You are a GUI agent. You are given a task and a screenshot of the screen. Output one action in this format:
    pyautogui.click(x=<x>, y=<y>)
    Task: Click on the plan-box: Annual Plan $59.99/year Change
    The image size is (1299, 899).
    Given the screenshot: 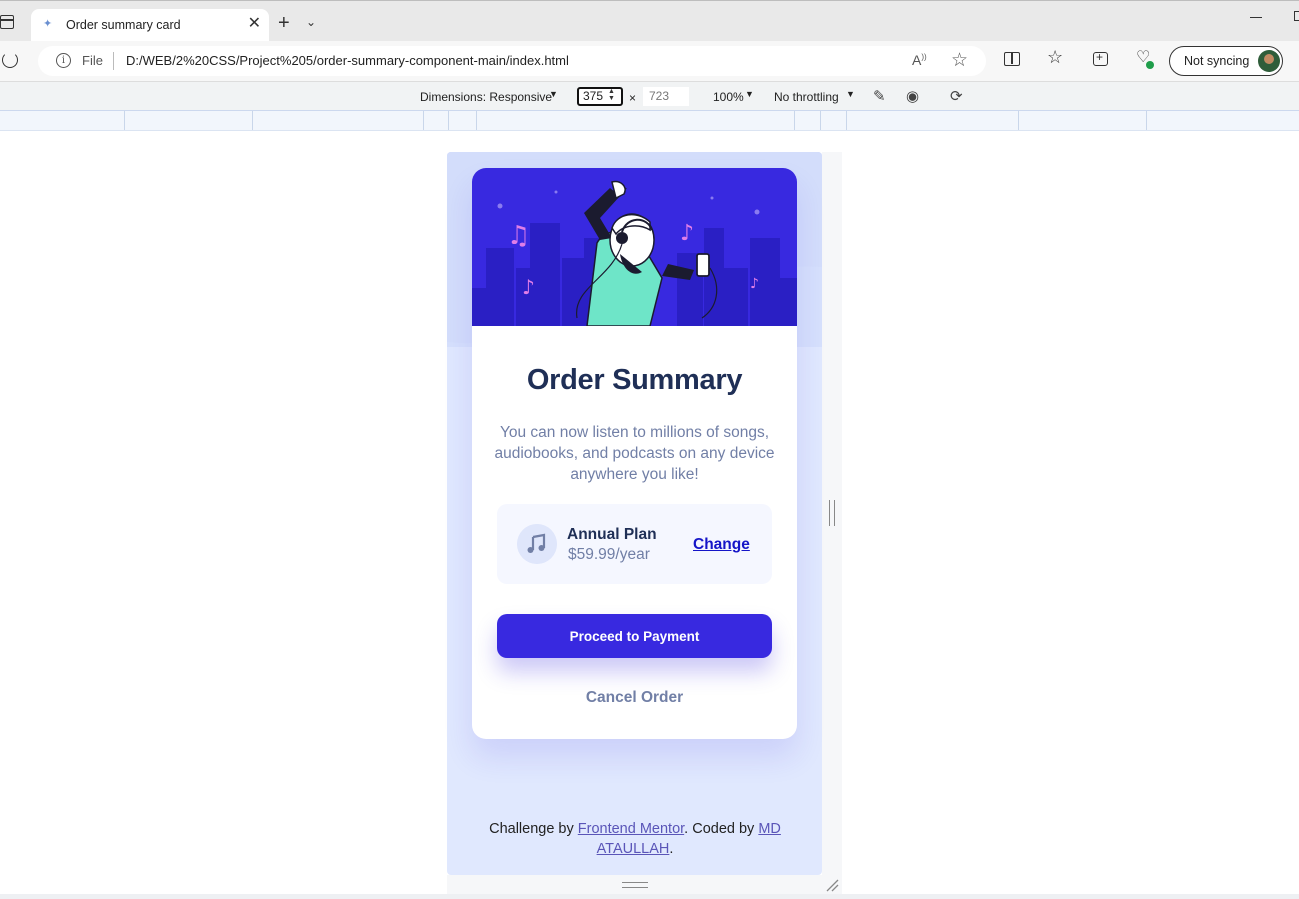 What is the action you would take?
    pyautogui.click(x=634, y=544)
    